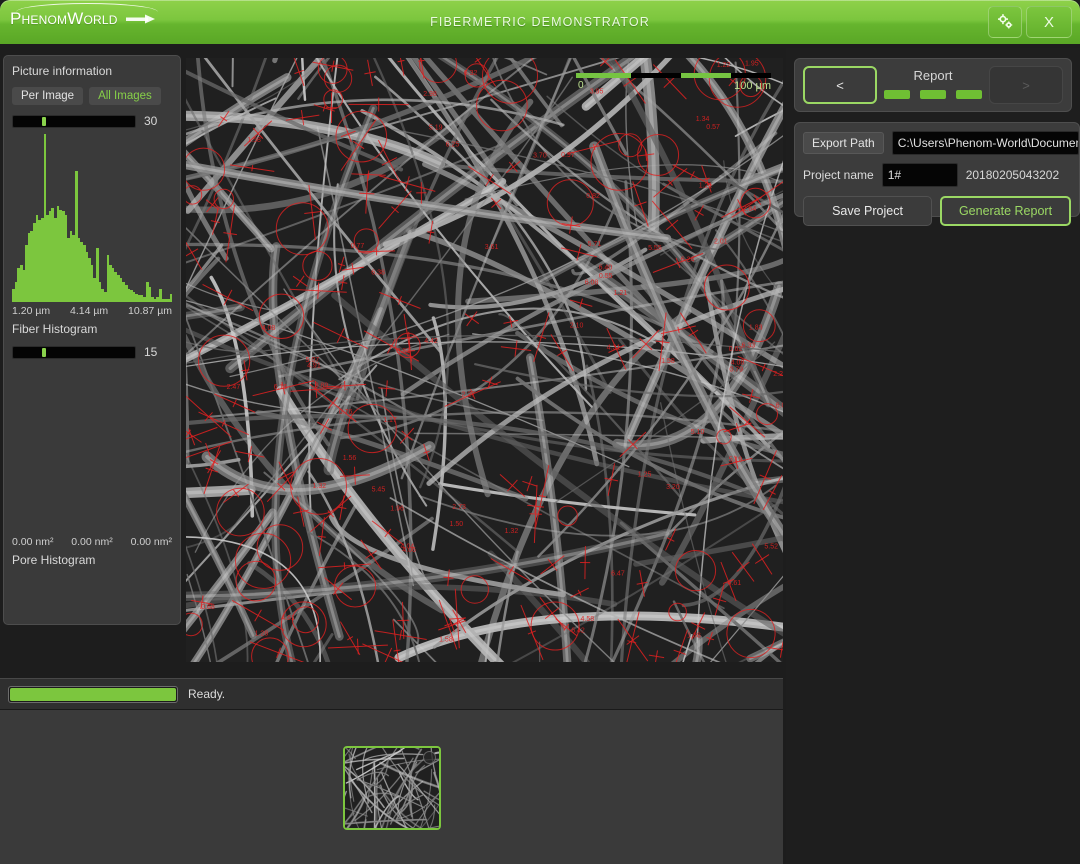 Image resolution: width=1080 pixels, height=864 pixels. What do you see at coordinates (578, 630) in the screenshot?
I see `svg-text: 6.42` at bounding box center [578, 630].